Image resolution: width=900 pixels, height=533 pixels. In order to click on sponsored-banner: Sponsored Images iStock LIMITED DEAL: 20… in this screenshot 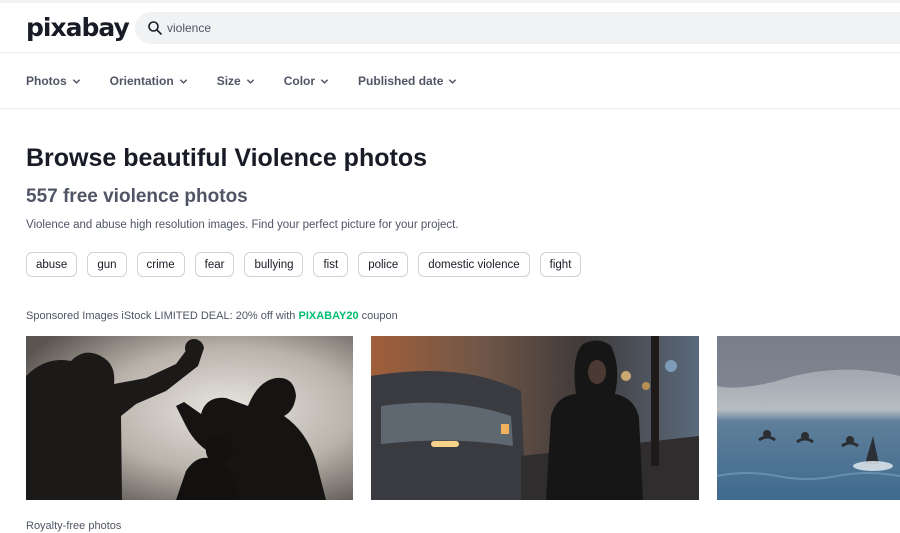, I will do `click(212, 316)`.